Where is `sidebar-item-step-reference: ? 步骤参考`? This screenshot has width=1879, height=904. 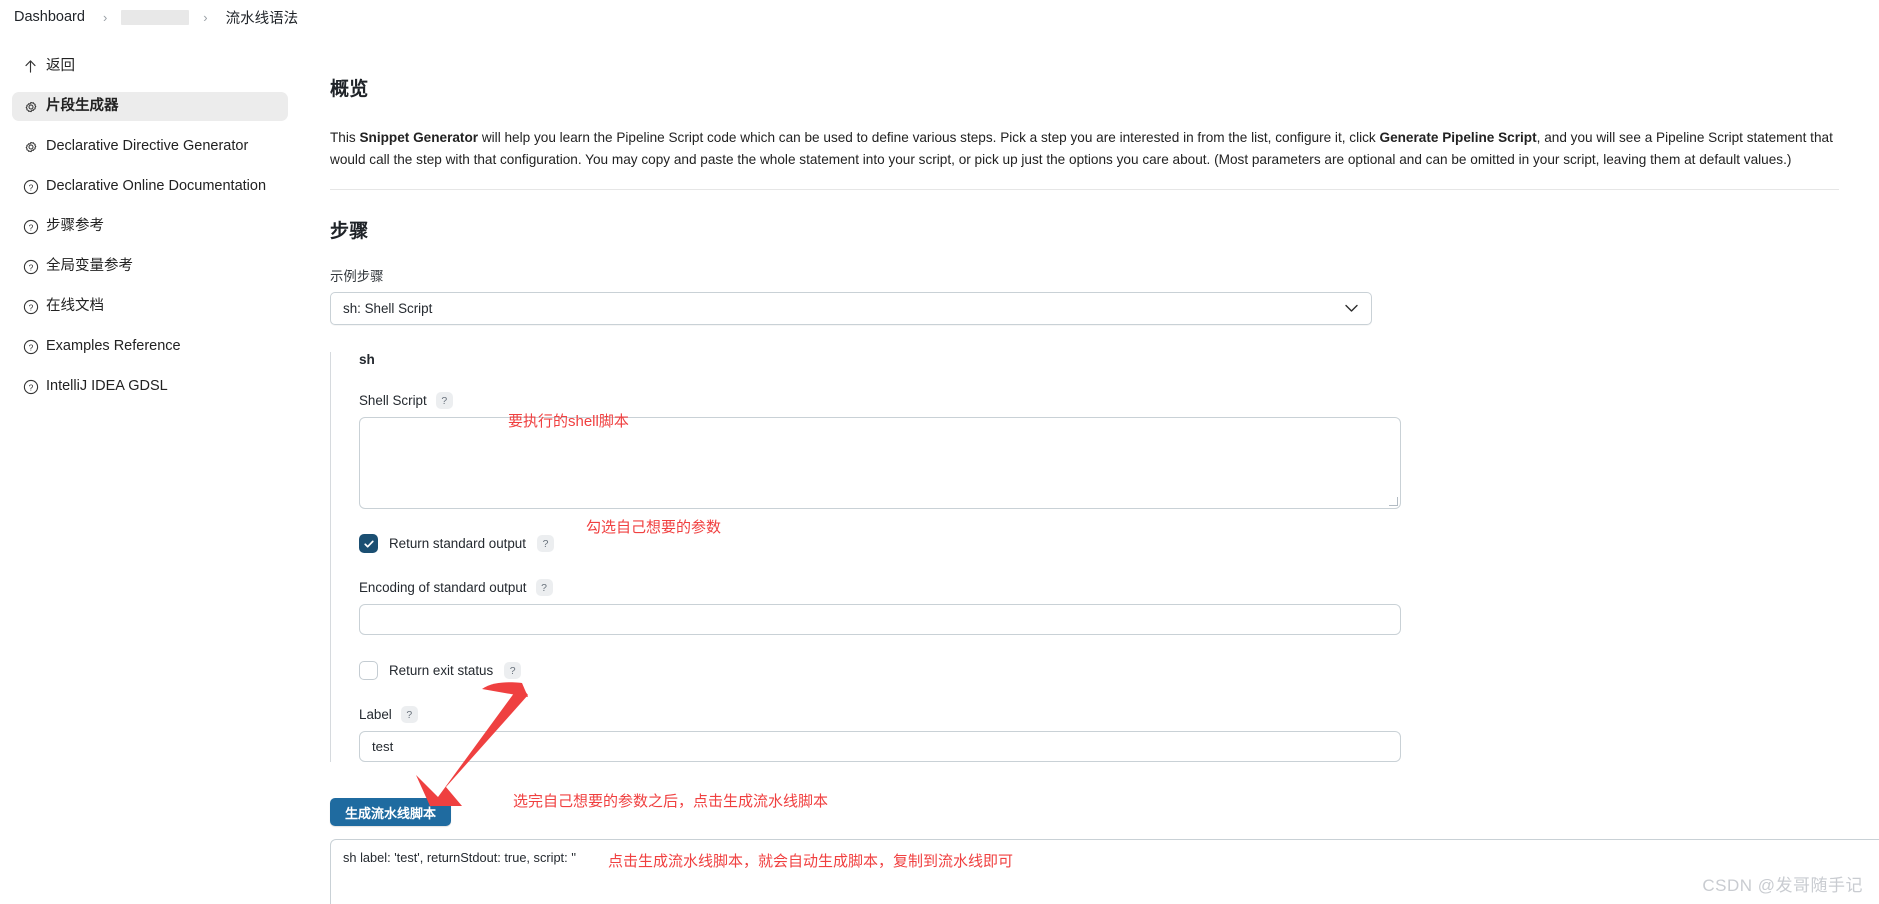 sidebar-item-step-reference: ? 步骤参考 is located at coordinates (150, 226).